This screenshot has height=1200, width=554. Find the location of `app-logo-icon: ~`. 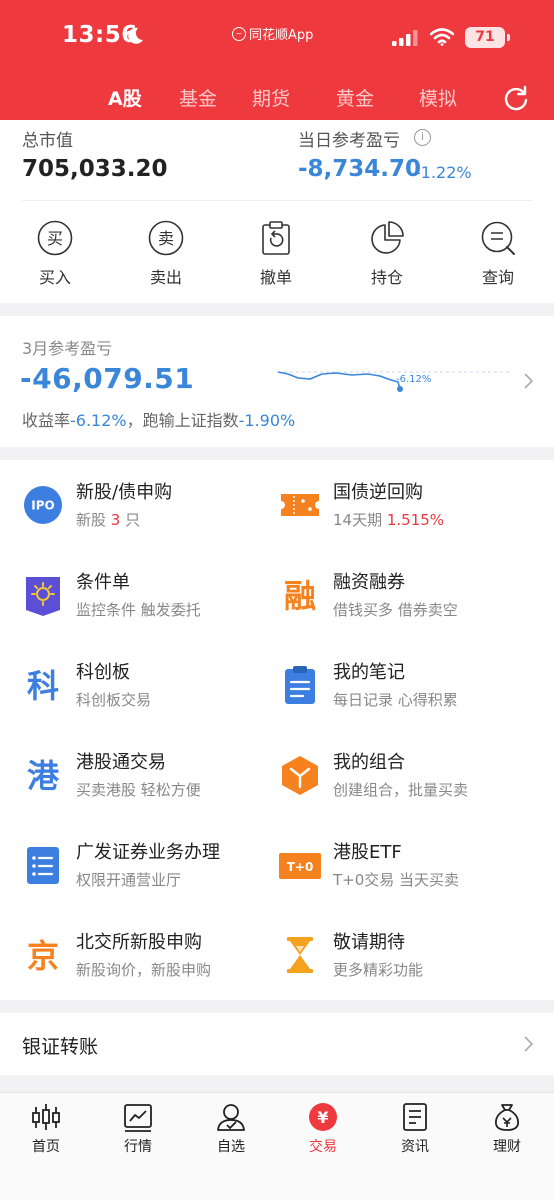

app-logo-icon: ~ is located at coordinates (239, 33).